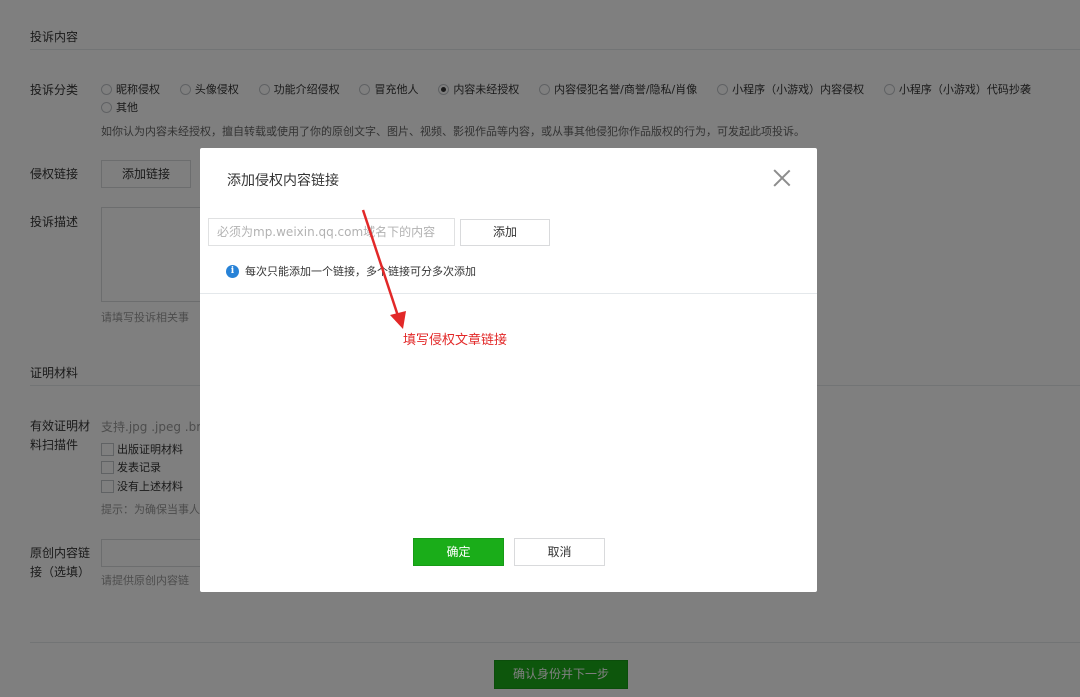  What do you see at coordinates (782, 178) in the screenshot?
I see `close-icon` at bounding box center [782, 178].